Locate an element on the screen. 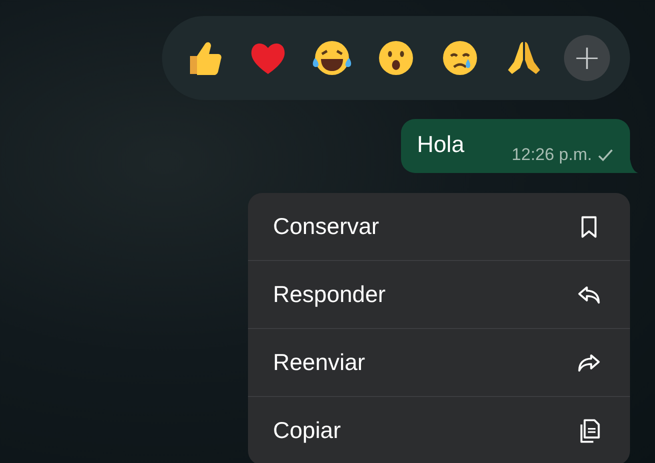 This screenshot has width=655, height=463. message-text: Hola is located at coordinates (440, 144).